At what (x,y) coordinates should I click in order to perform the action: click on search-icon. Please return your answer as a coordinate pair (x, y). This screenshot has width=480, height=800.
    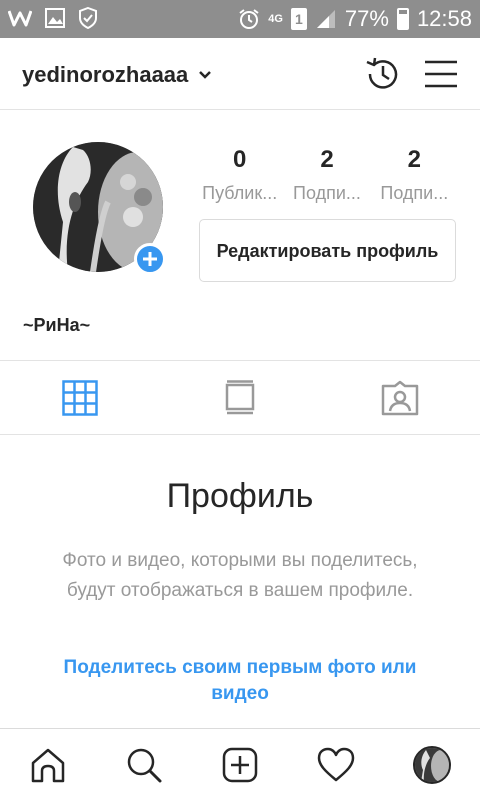
    Looking at the image, I should click on (144, 765).